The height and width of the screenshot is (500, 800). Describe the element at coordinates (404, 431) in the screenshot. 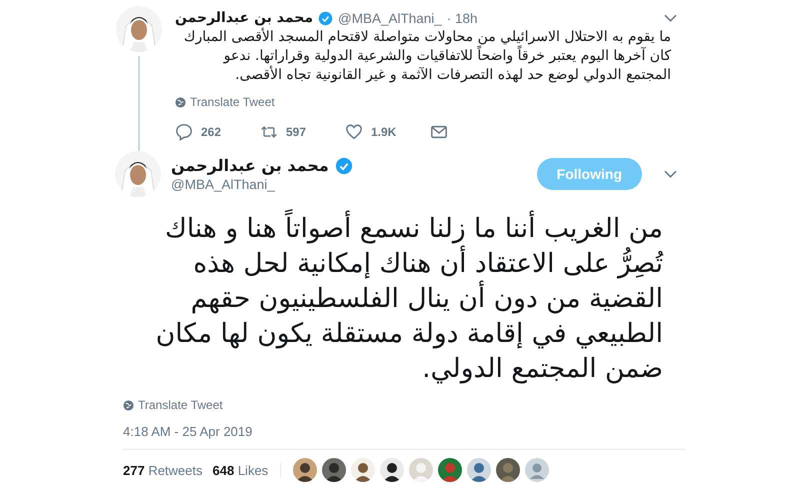

I see `tweet-timestamp: 4:18 AM - 25 Apr 2019` at that location.